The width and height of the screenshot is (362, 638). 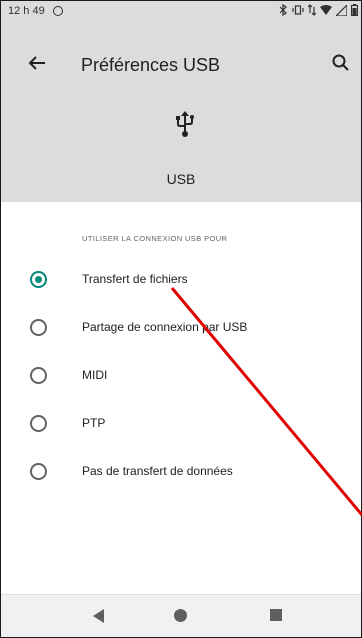 What do you see at coordinates (276, 615) in the screenshot?
I see `nav-recents-icon` at bounding box center [276, 615].